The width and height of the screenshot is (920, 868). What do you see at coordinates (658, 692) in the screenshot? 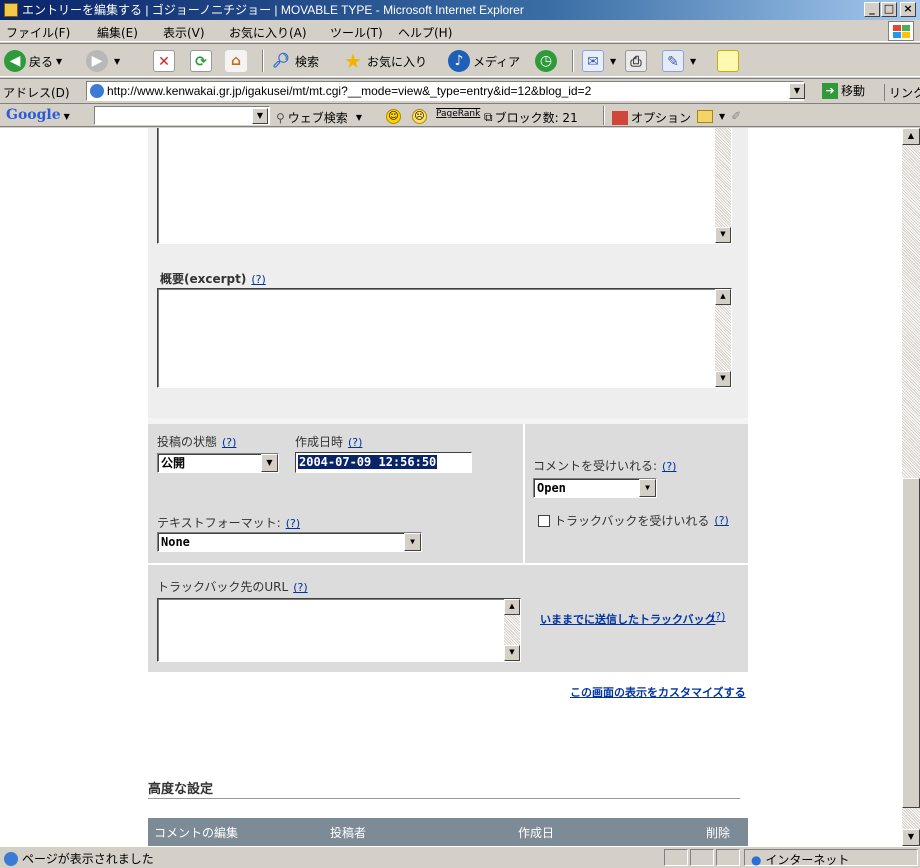
I see `customize-screen-link: この画面の表示をカスタマイズする` at bounding box center [658, 692].